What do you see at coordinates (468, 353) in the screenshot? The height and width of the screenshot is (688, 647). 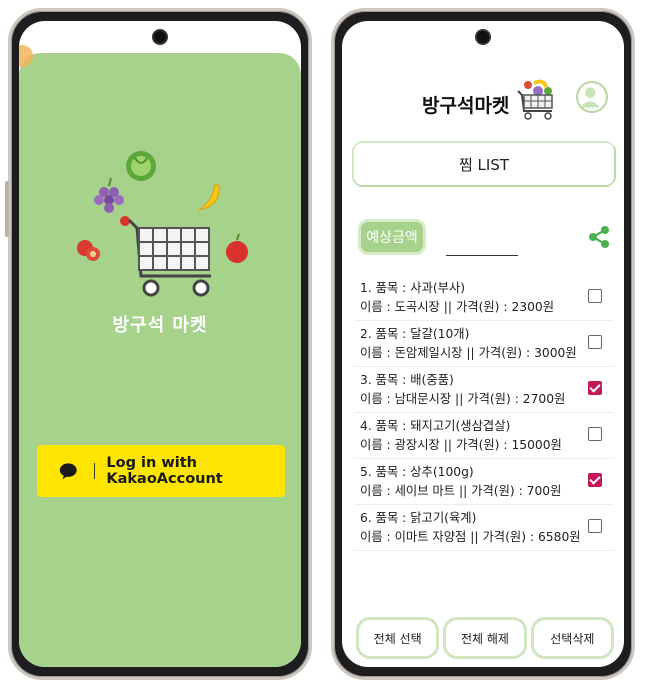 I see `item-detail: 이름 : 돈암제일시장 || 가격(원) : 3000원` at bounding box center [468, 353].